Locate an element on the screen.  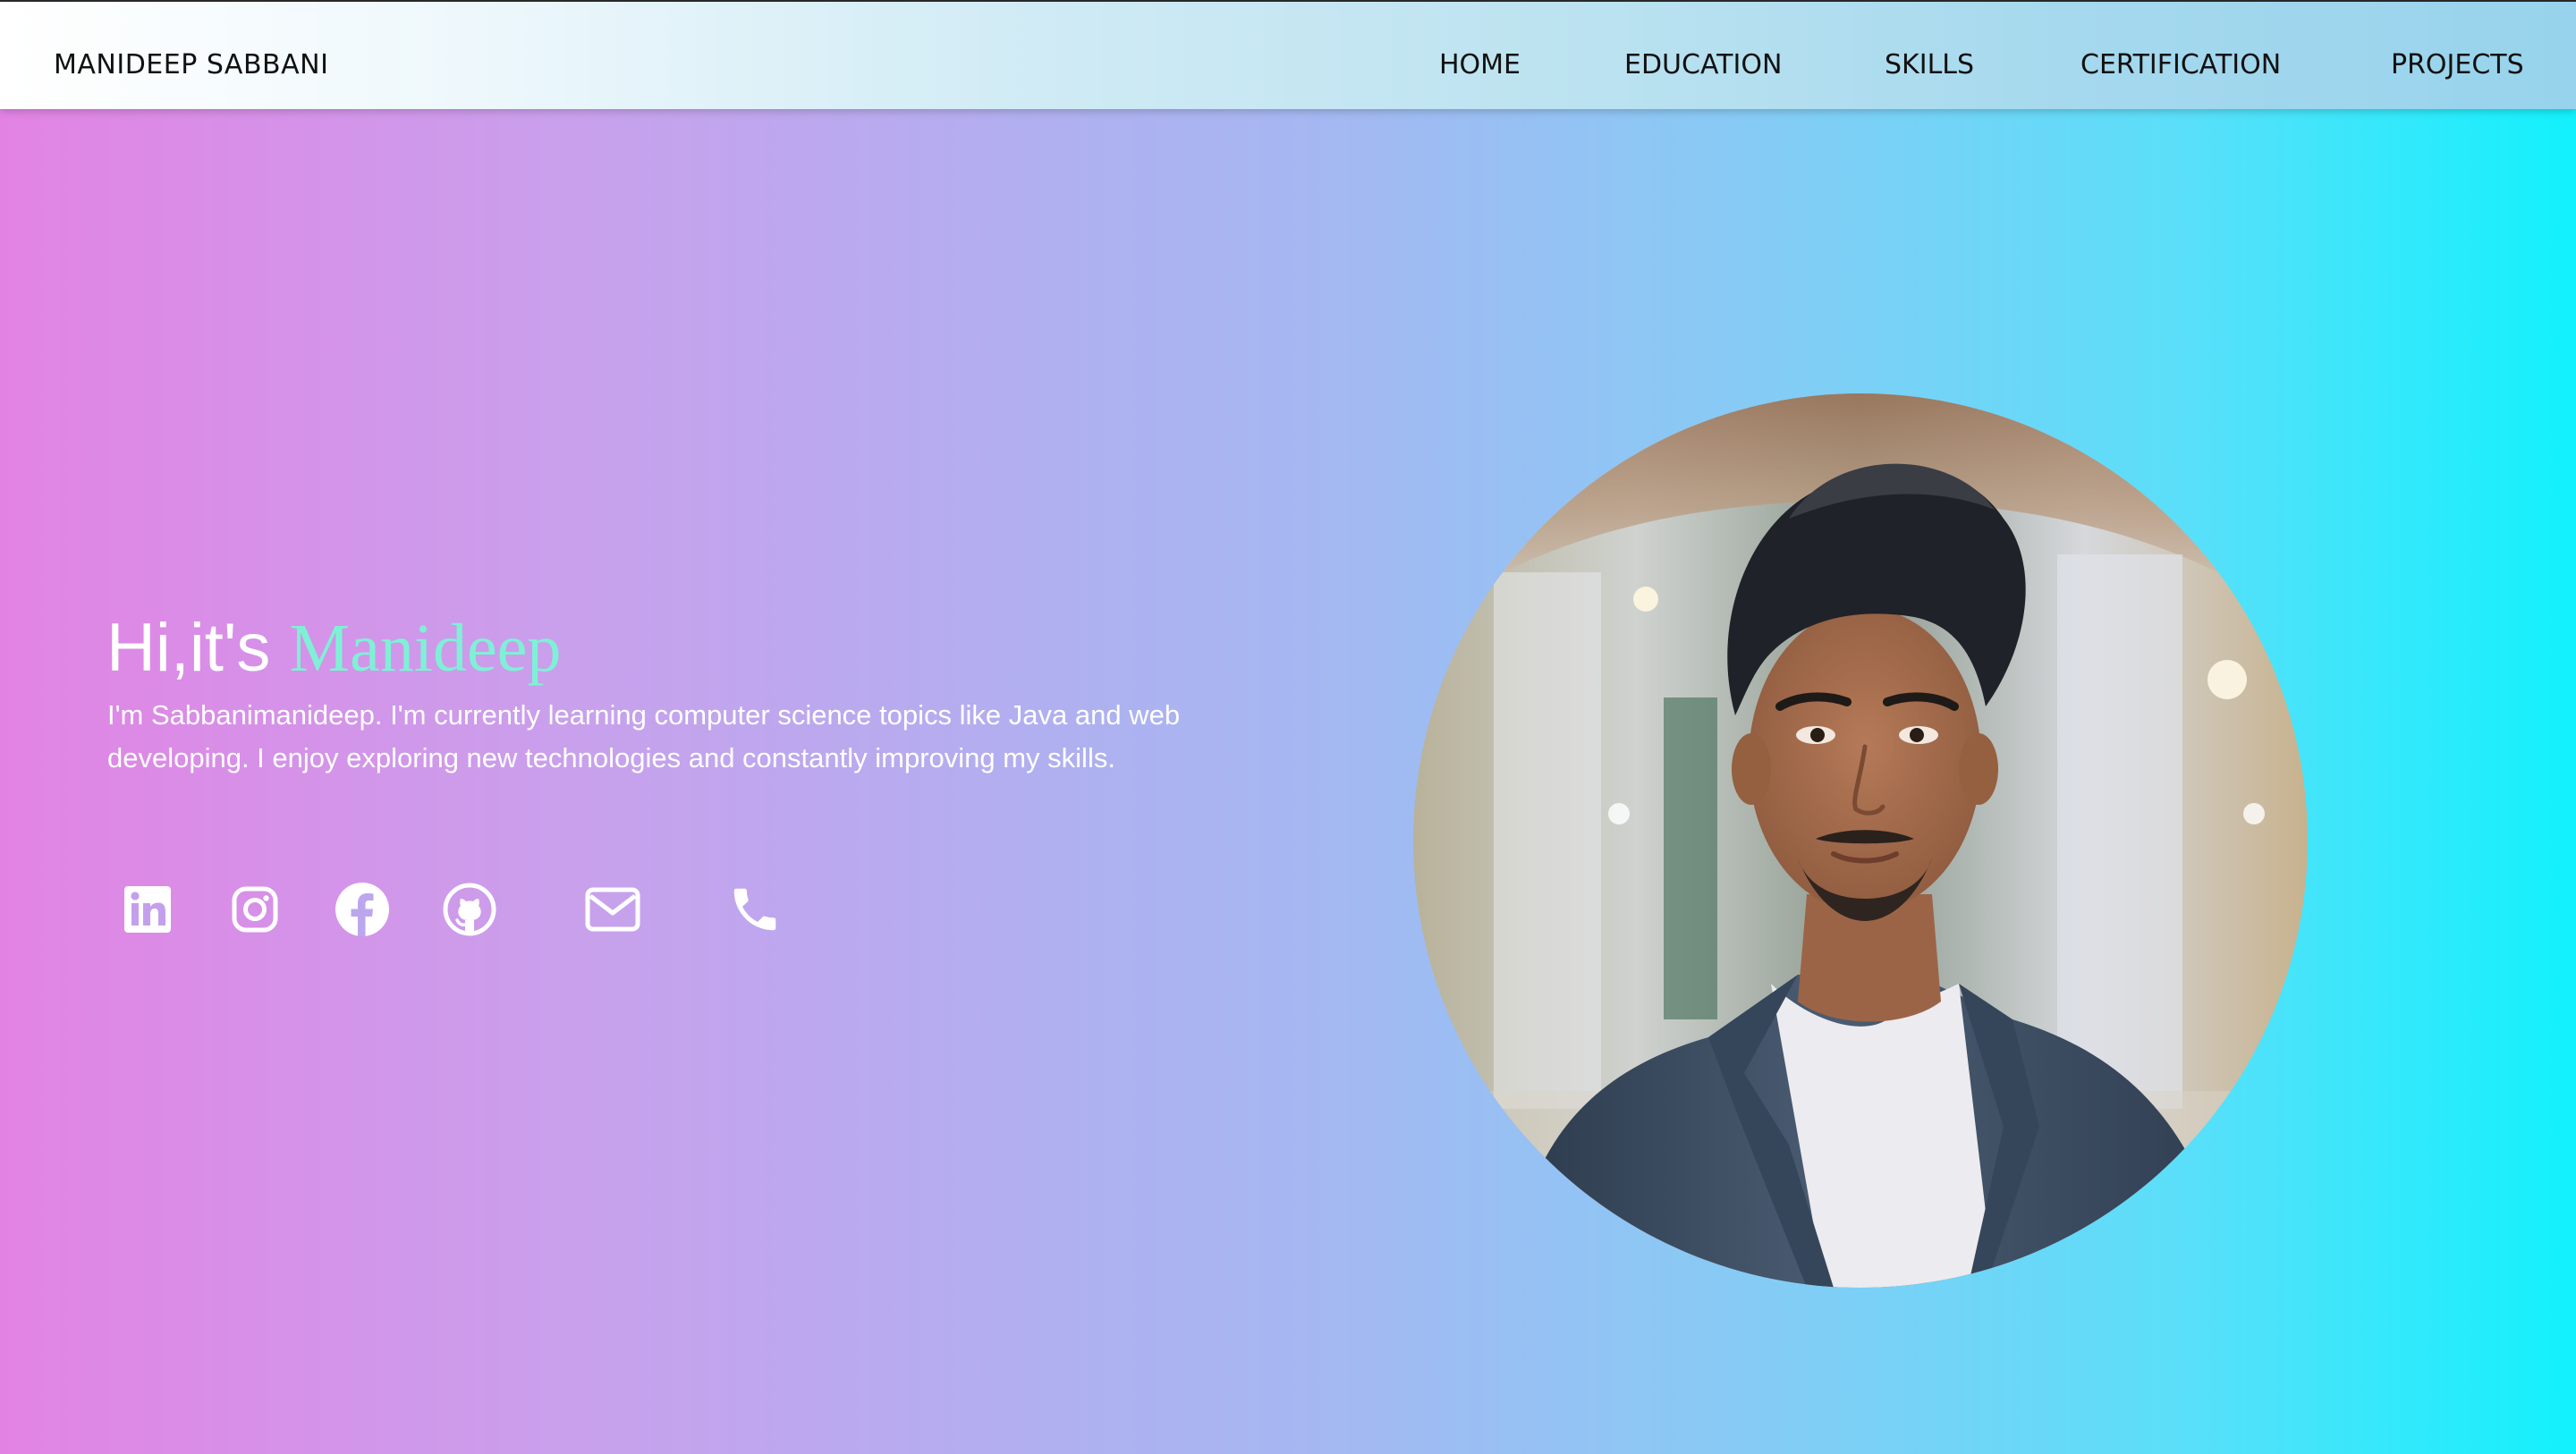
phone-icon is located at coordinates (754, 909).